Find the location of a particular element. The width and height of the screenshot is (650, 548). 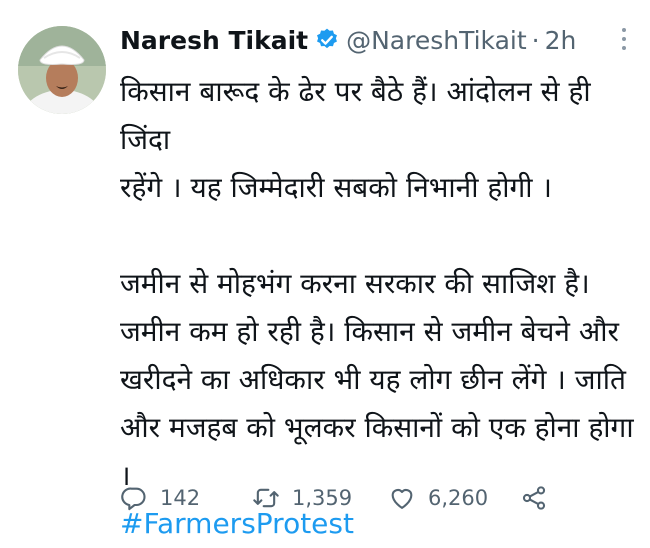

tweet-actions: 142 1,359 6,260 is located at coordinates (340, 498).